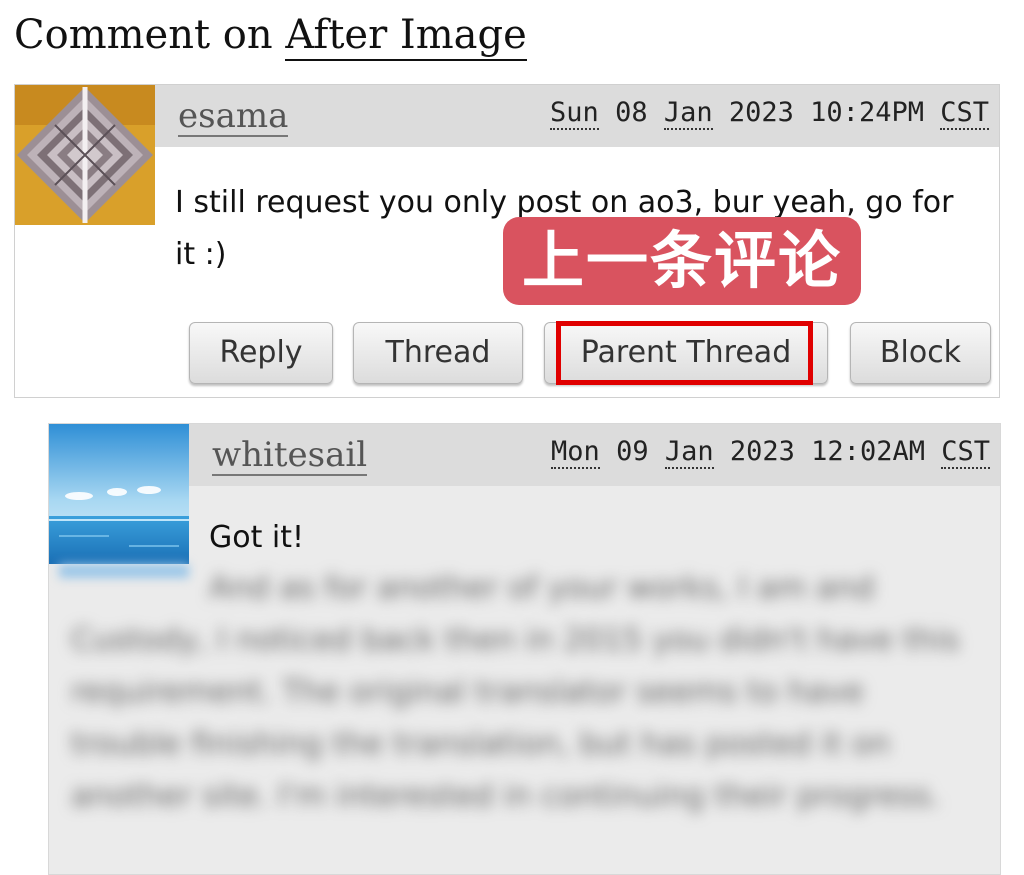 Image resolution: width=1024 pixels, height=875 pixels. I want to click on heading-prefix: Comment on, so click(143, 35).